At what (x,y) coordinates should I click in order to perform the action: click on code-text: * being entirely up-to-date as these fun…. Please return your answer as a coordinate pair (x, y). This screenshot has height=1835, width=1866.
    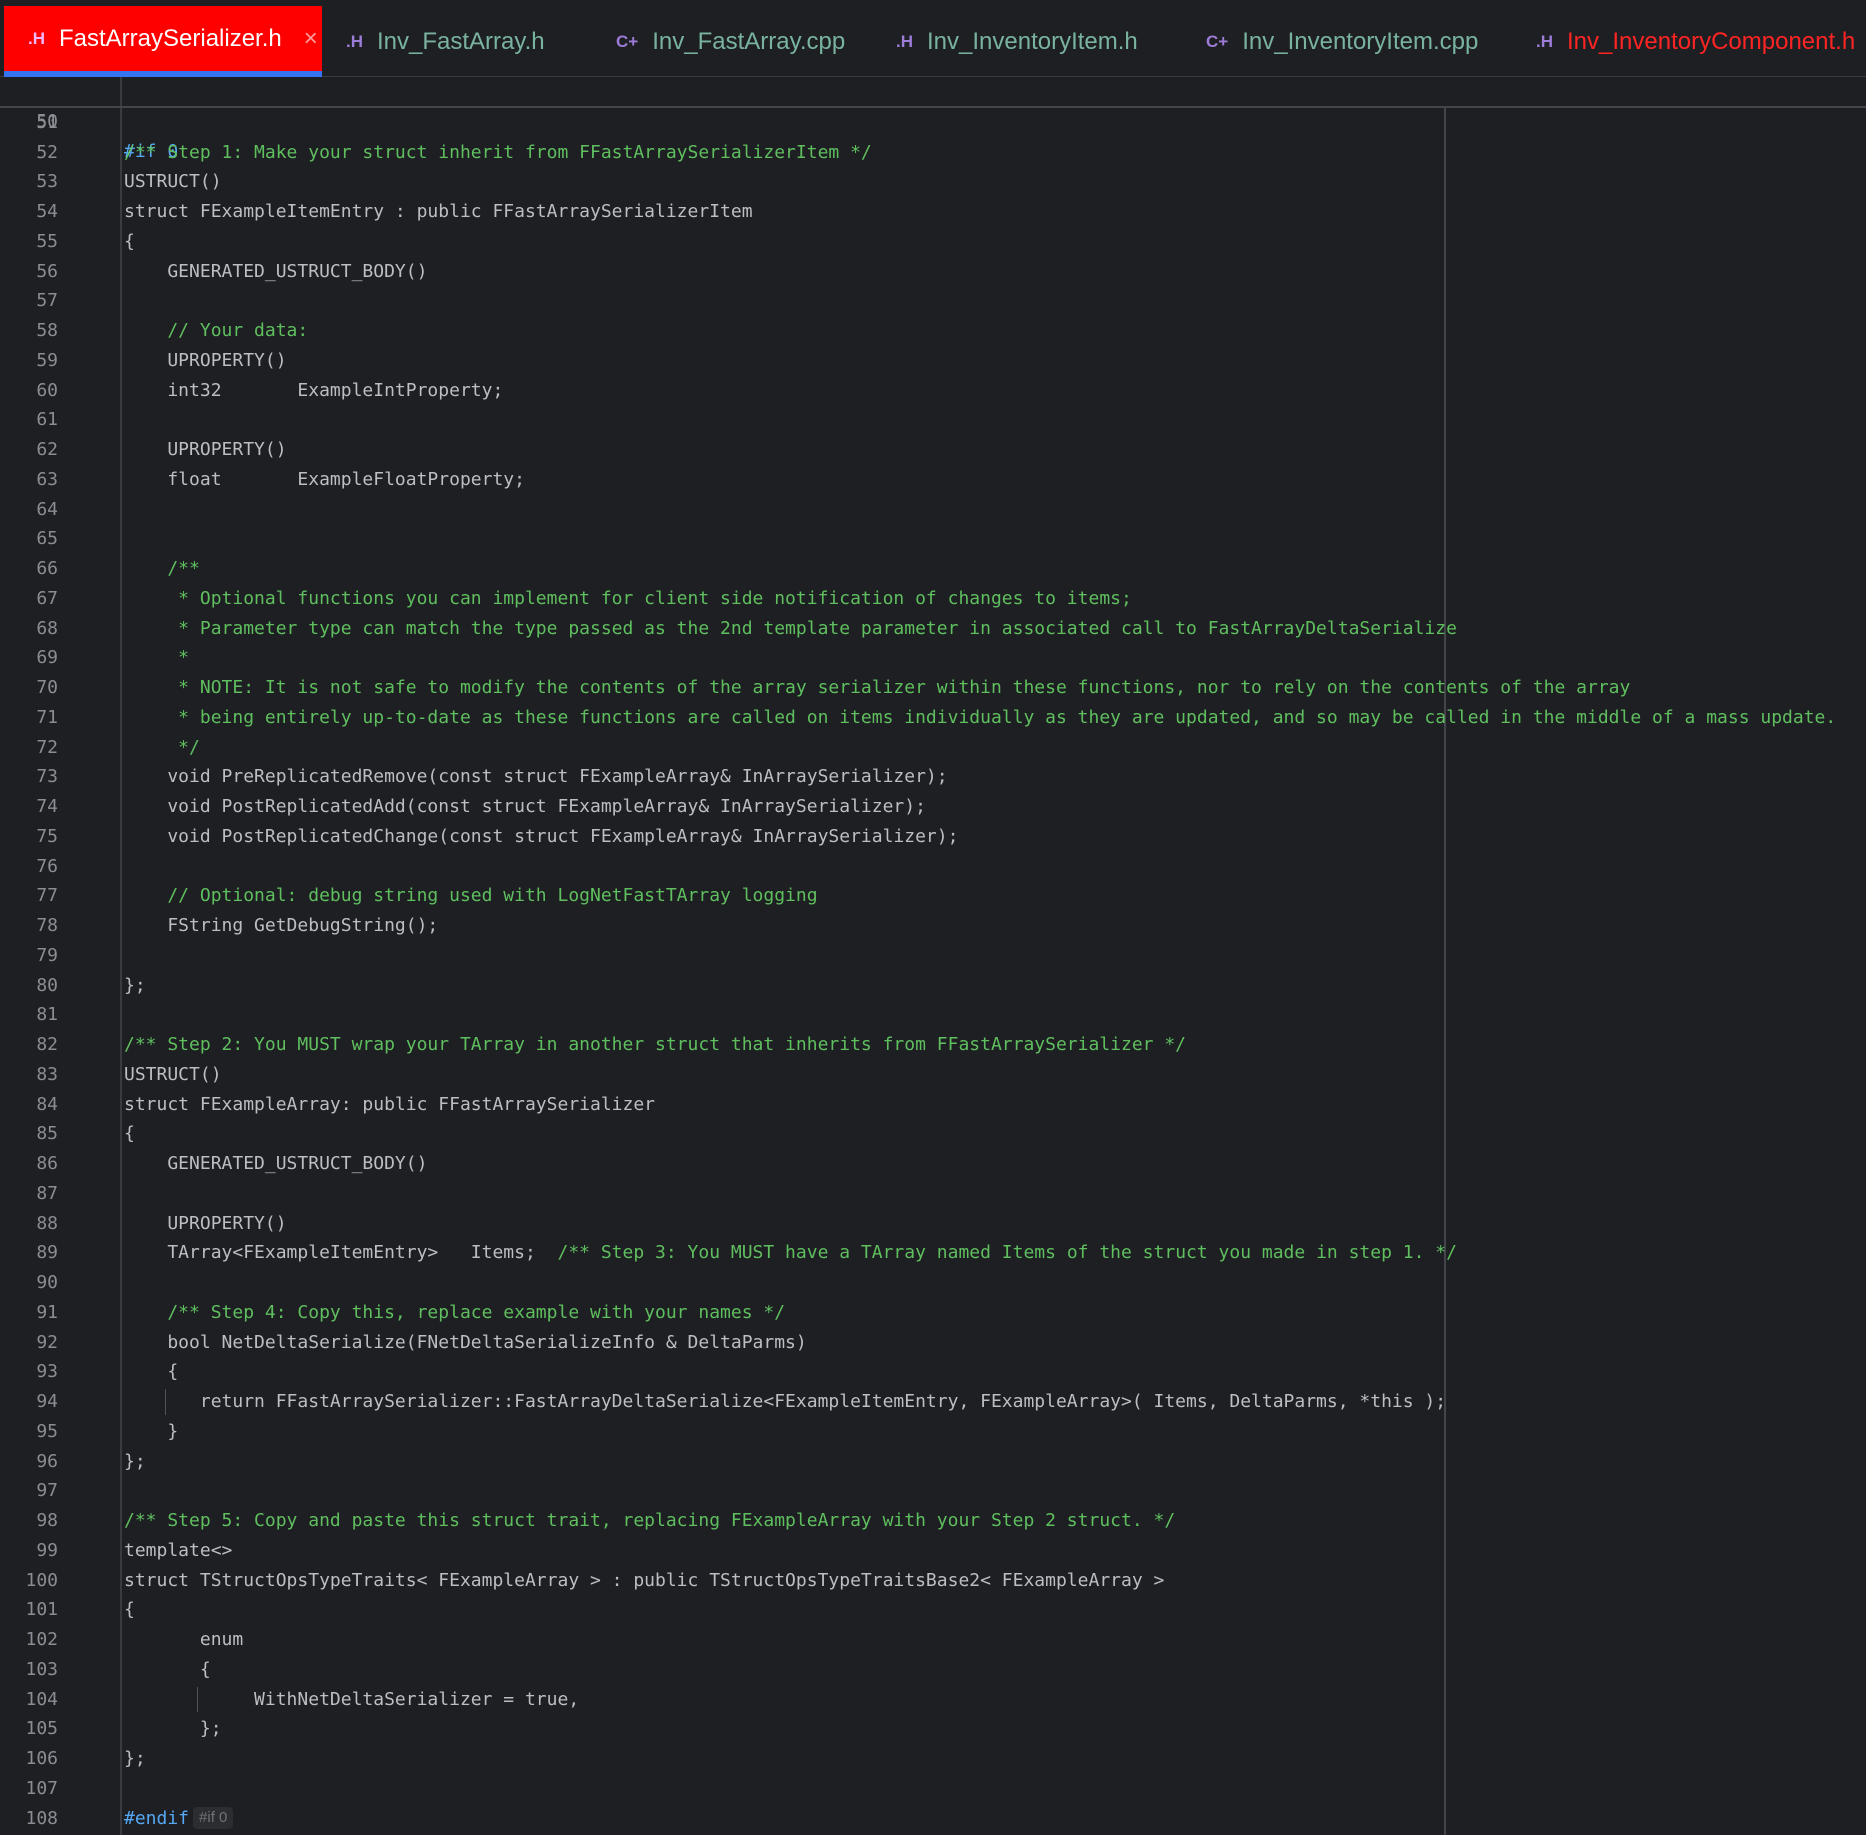
    Looking at the image, I should click on (980, 718).